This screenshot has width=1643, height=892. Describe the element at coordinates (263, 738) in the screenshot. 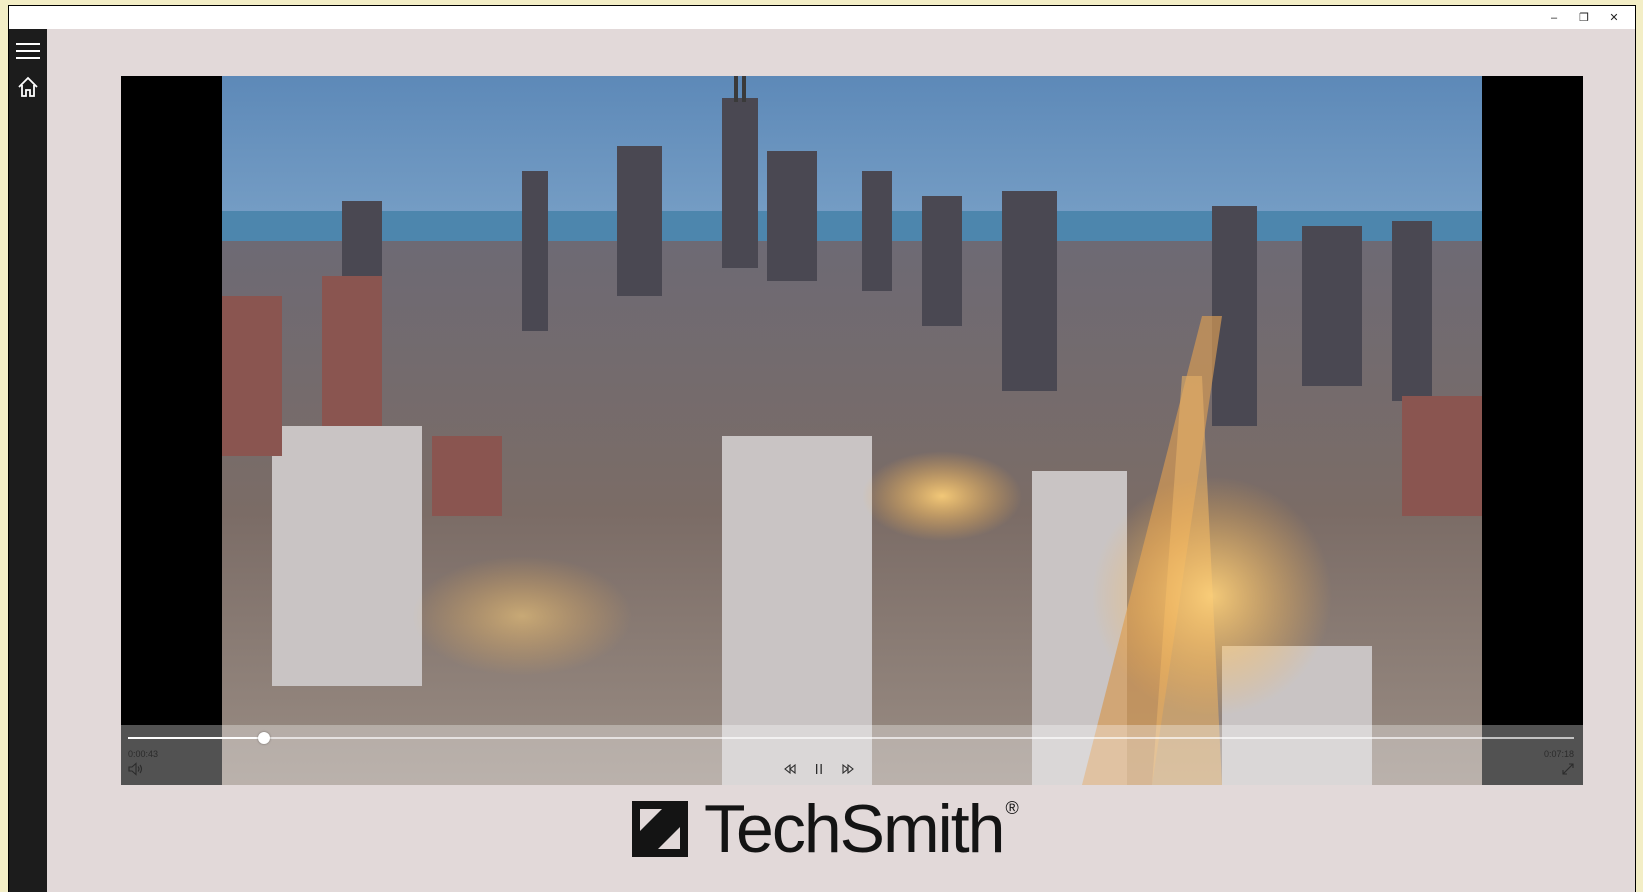

I see `seek-bar-thumb` at that location.